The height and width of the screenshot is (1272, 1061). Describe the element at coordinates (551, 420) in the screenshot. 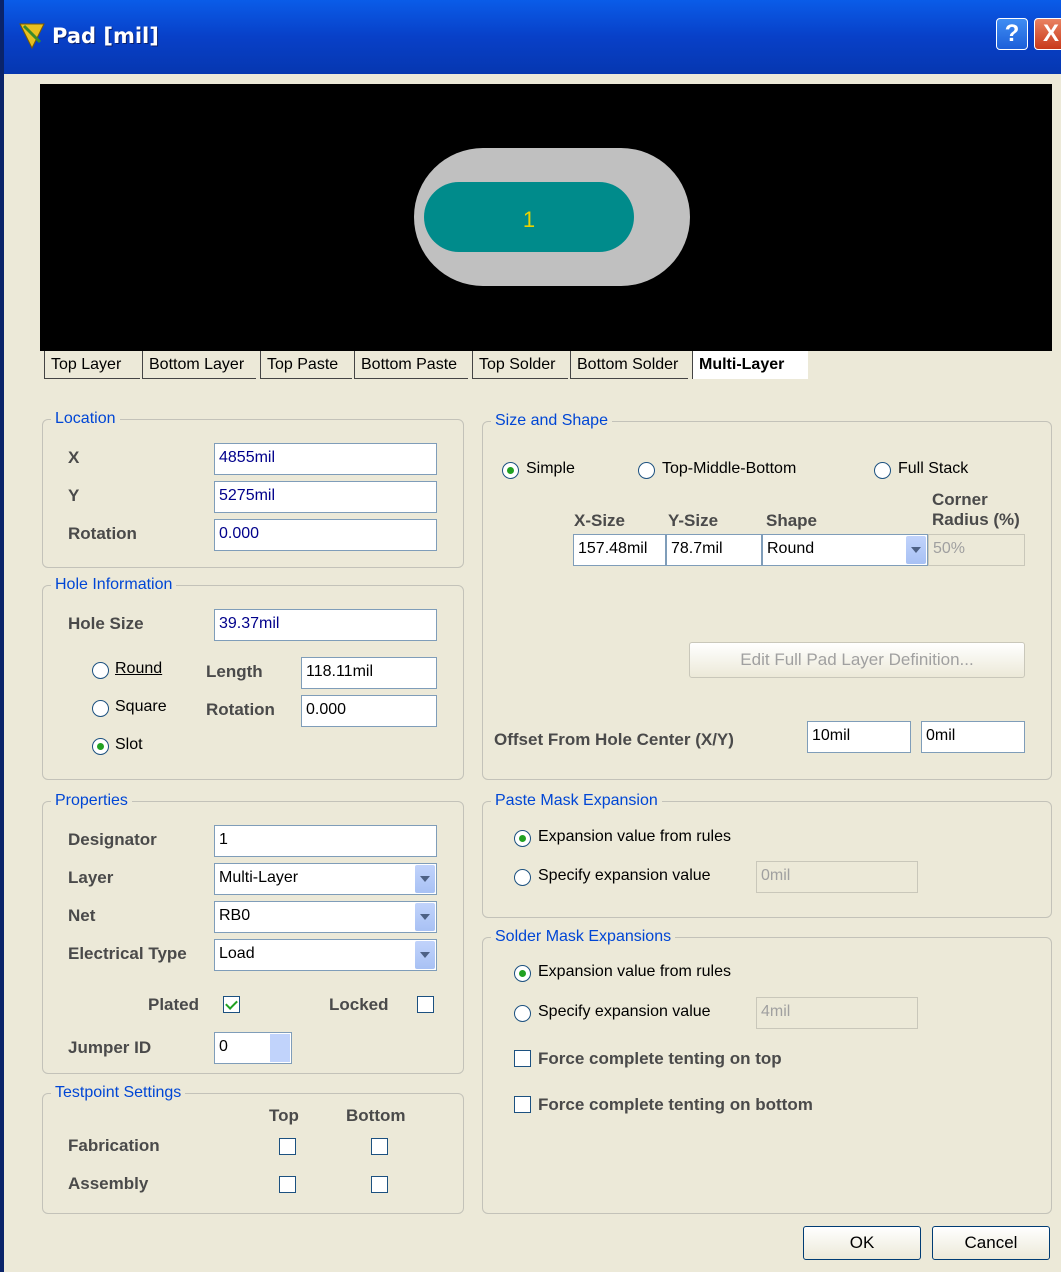

I see `size-shape-legend: Size and Shape` at that location.